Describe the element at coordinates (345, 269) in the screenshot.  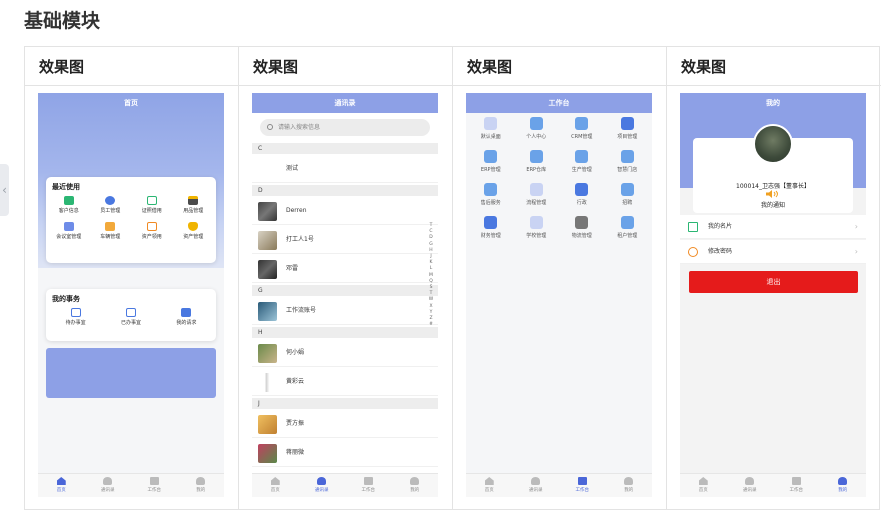
I see `contact-row: 邓雷` at that location.